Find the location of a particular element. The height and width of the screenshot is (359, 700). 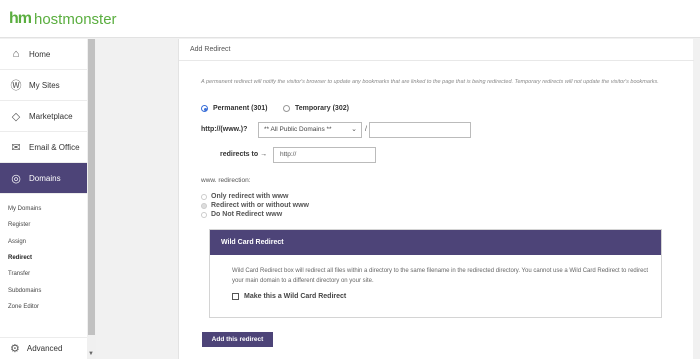

temporary-302-radio: Temporary (302) is located at coordinates (316, 108).